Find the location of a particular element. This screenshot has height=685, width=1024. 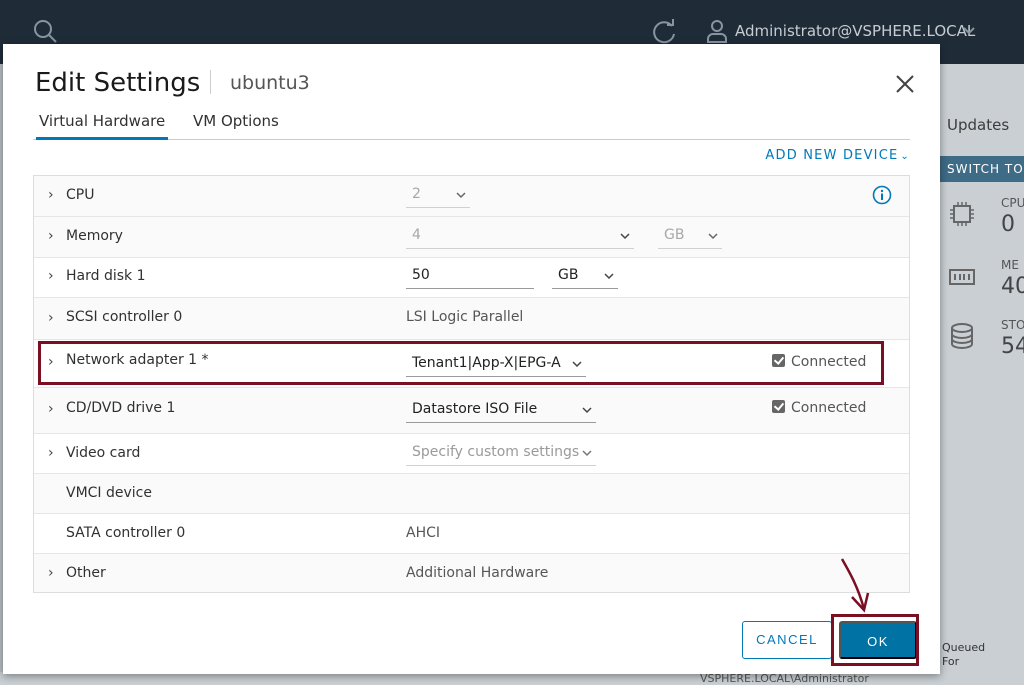

cpu-icon is located at coordinates (962, 214).